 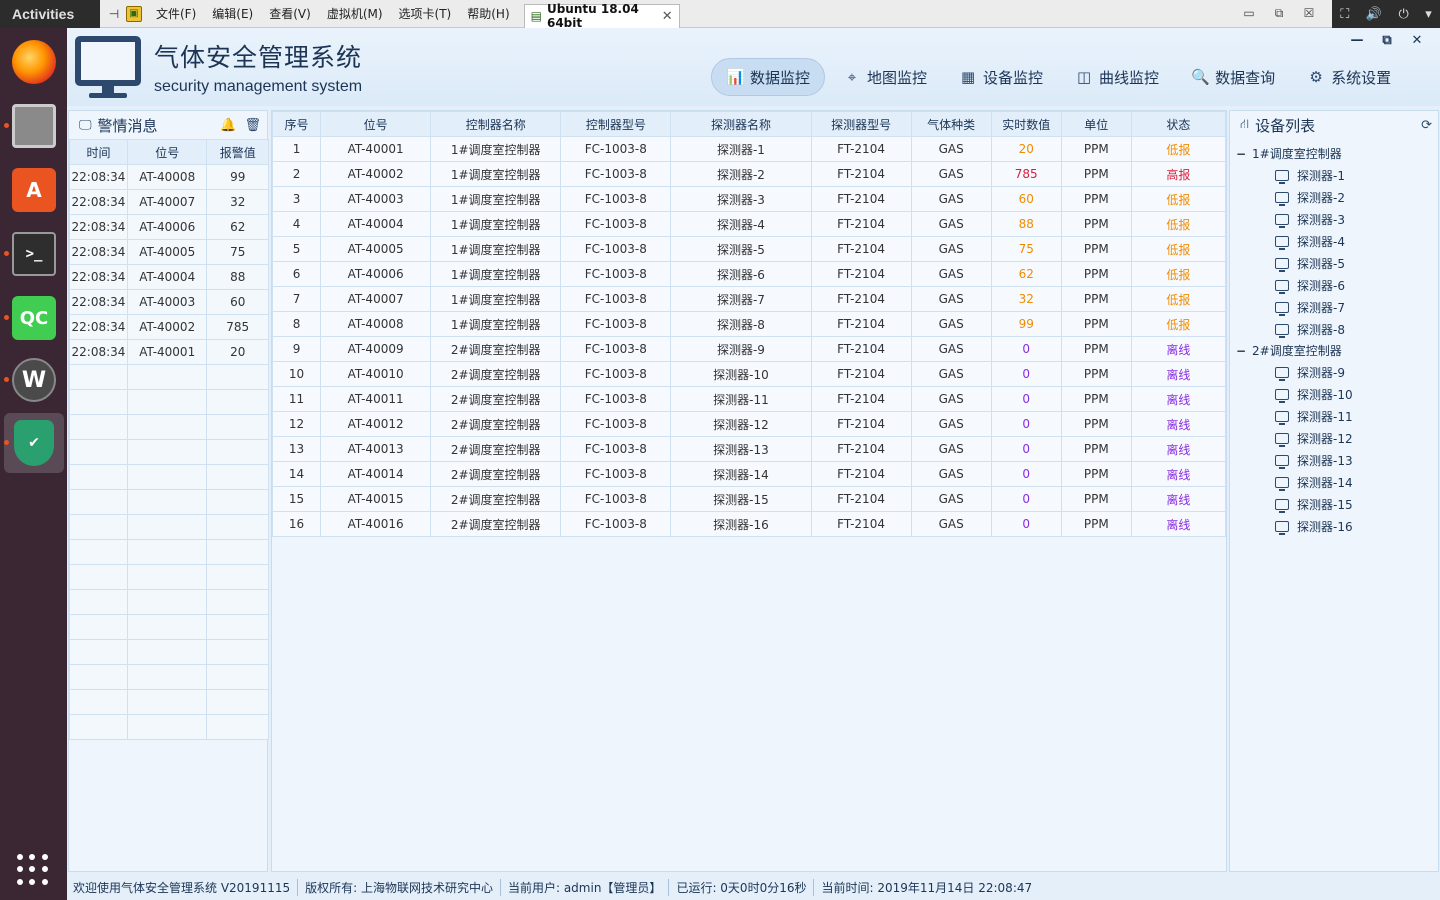 I want to click on data-col-header: 探测器型号, so click(x=861, y=124).